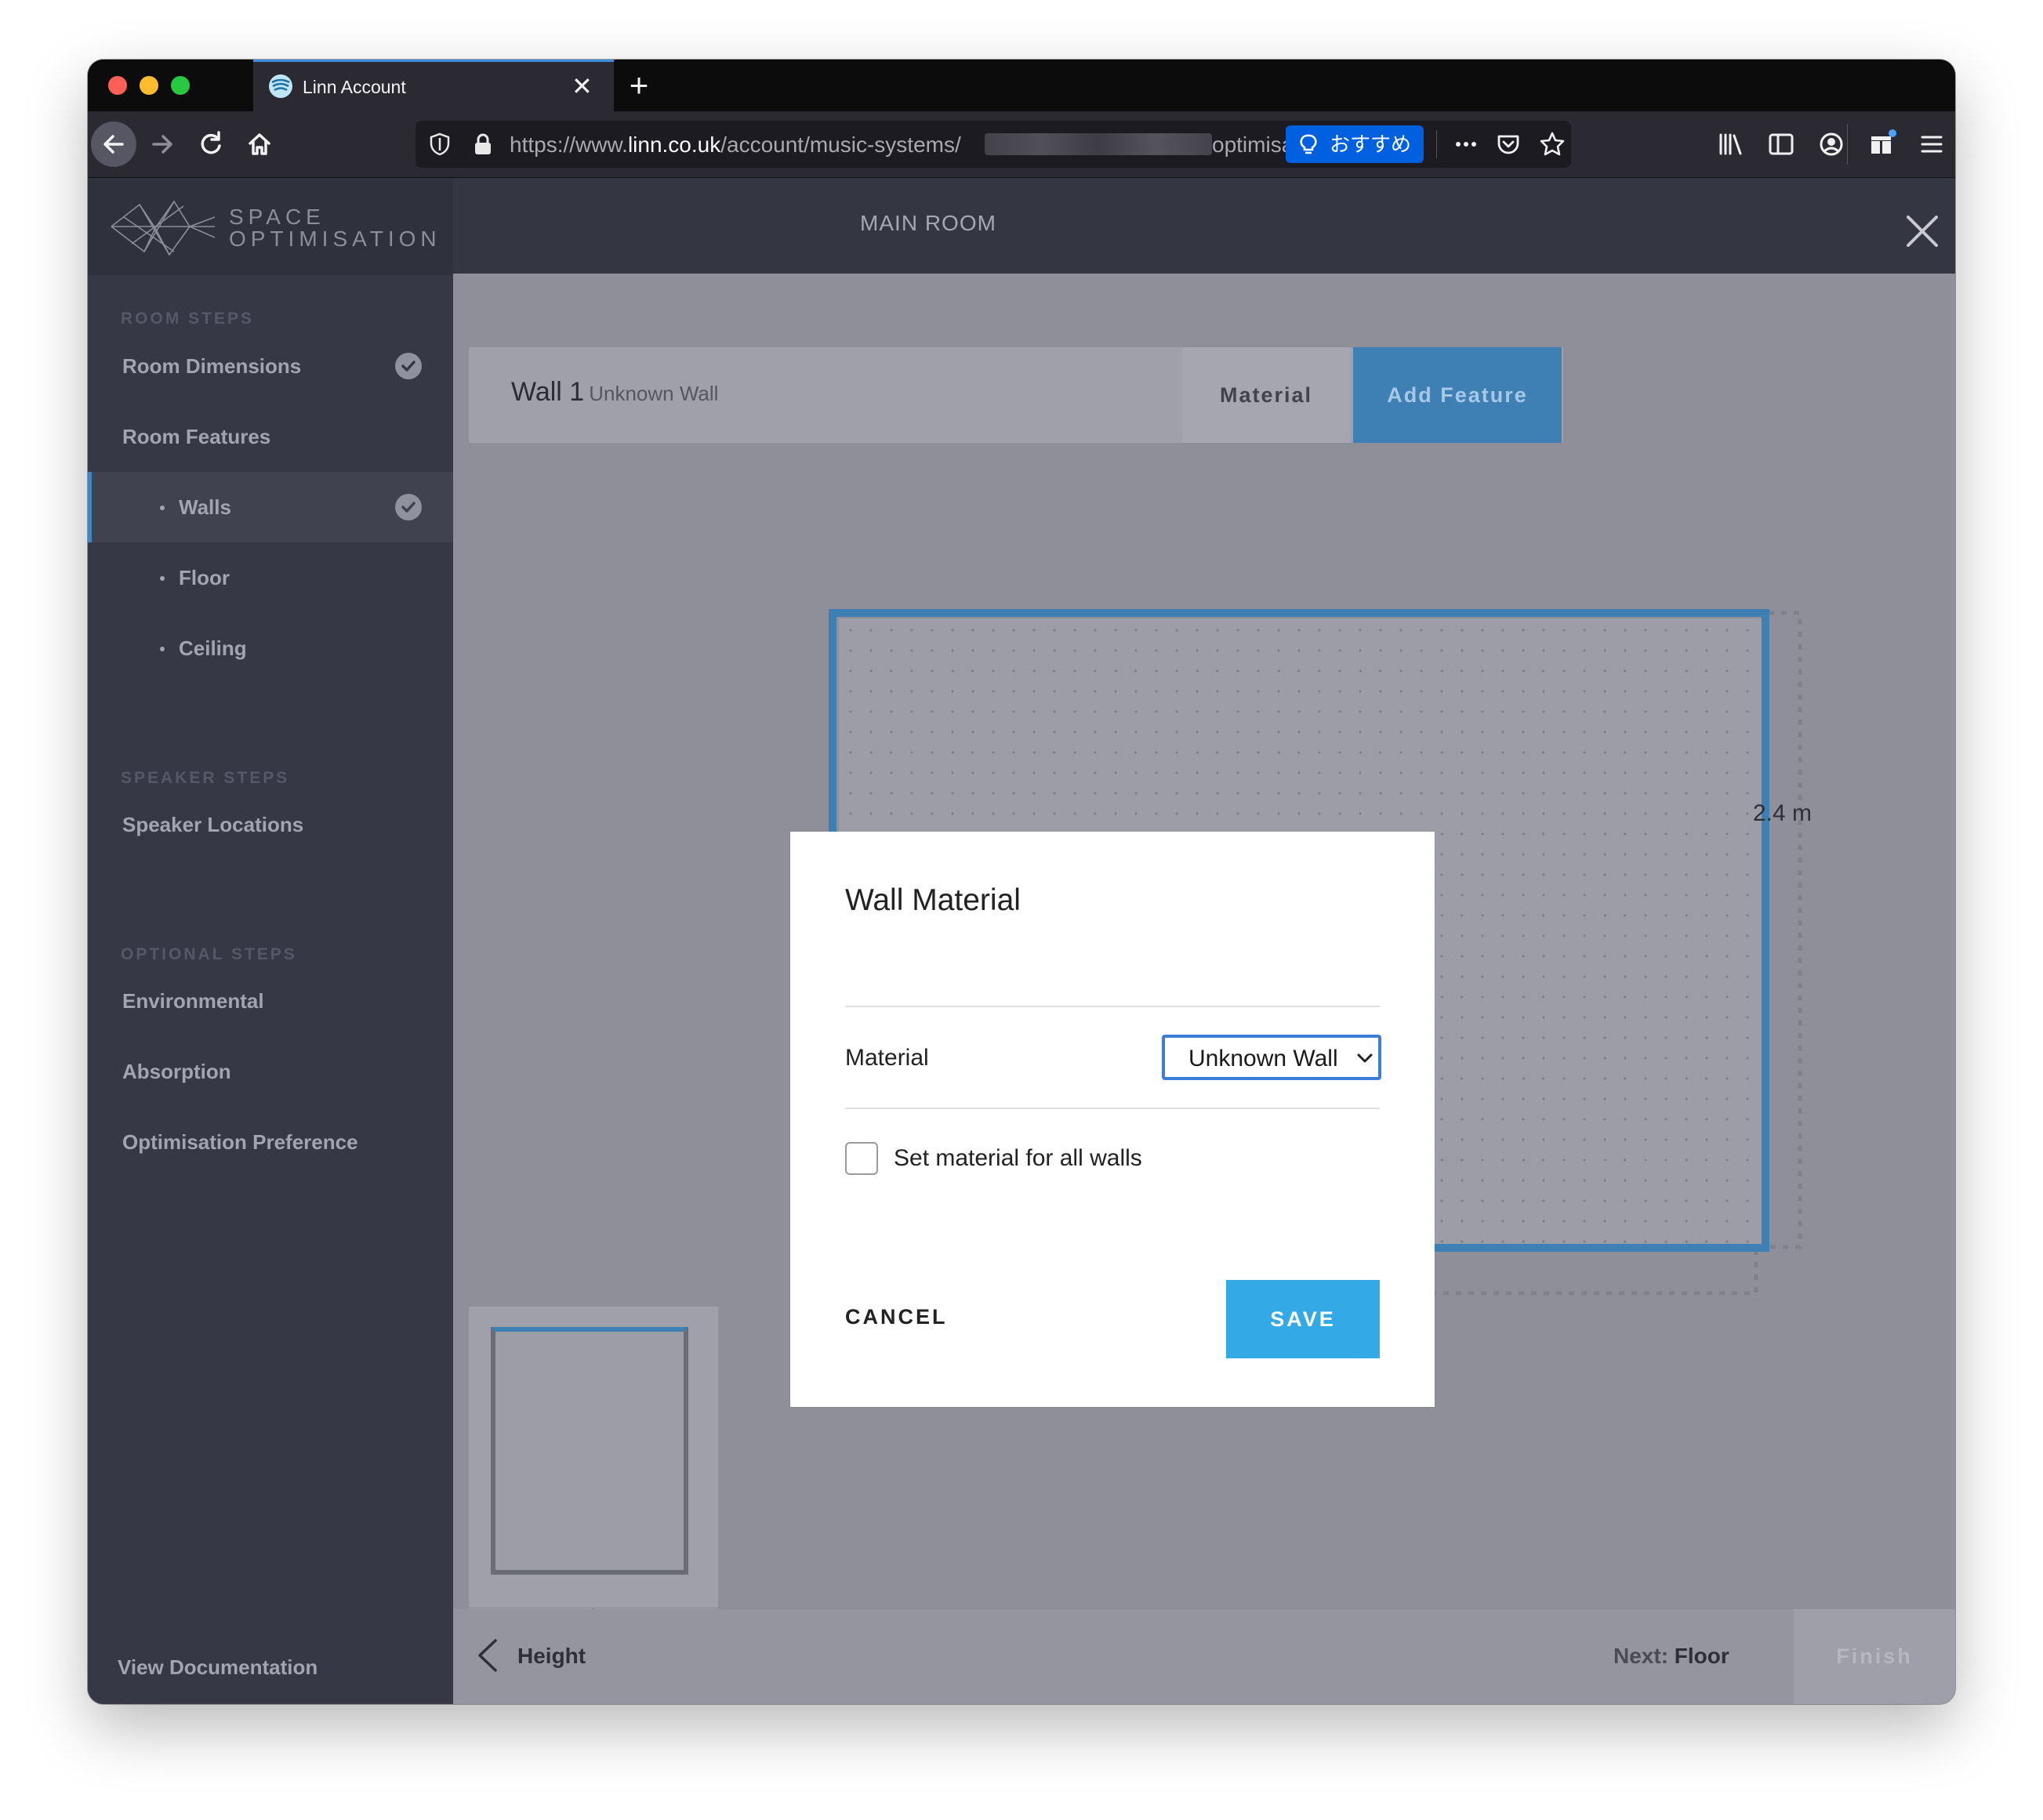 Image resolution: width=2043 pixels, height=1820 pixels. I want to click on all-walls-label: Set material for all walls, so click(1018, 1158).